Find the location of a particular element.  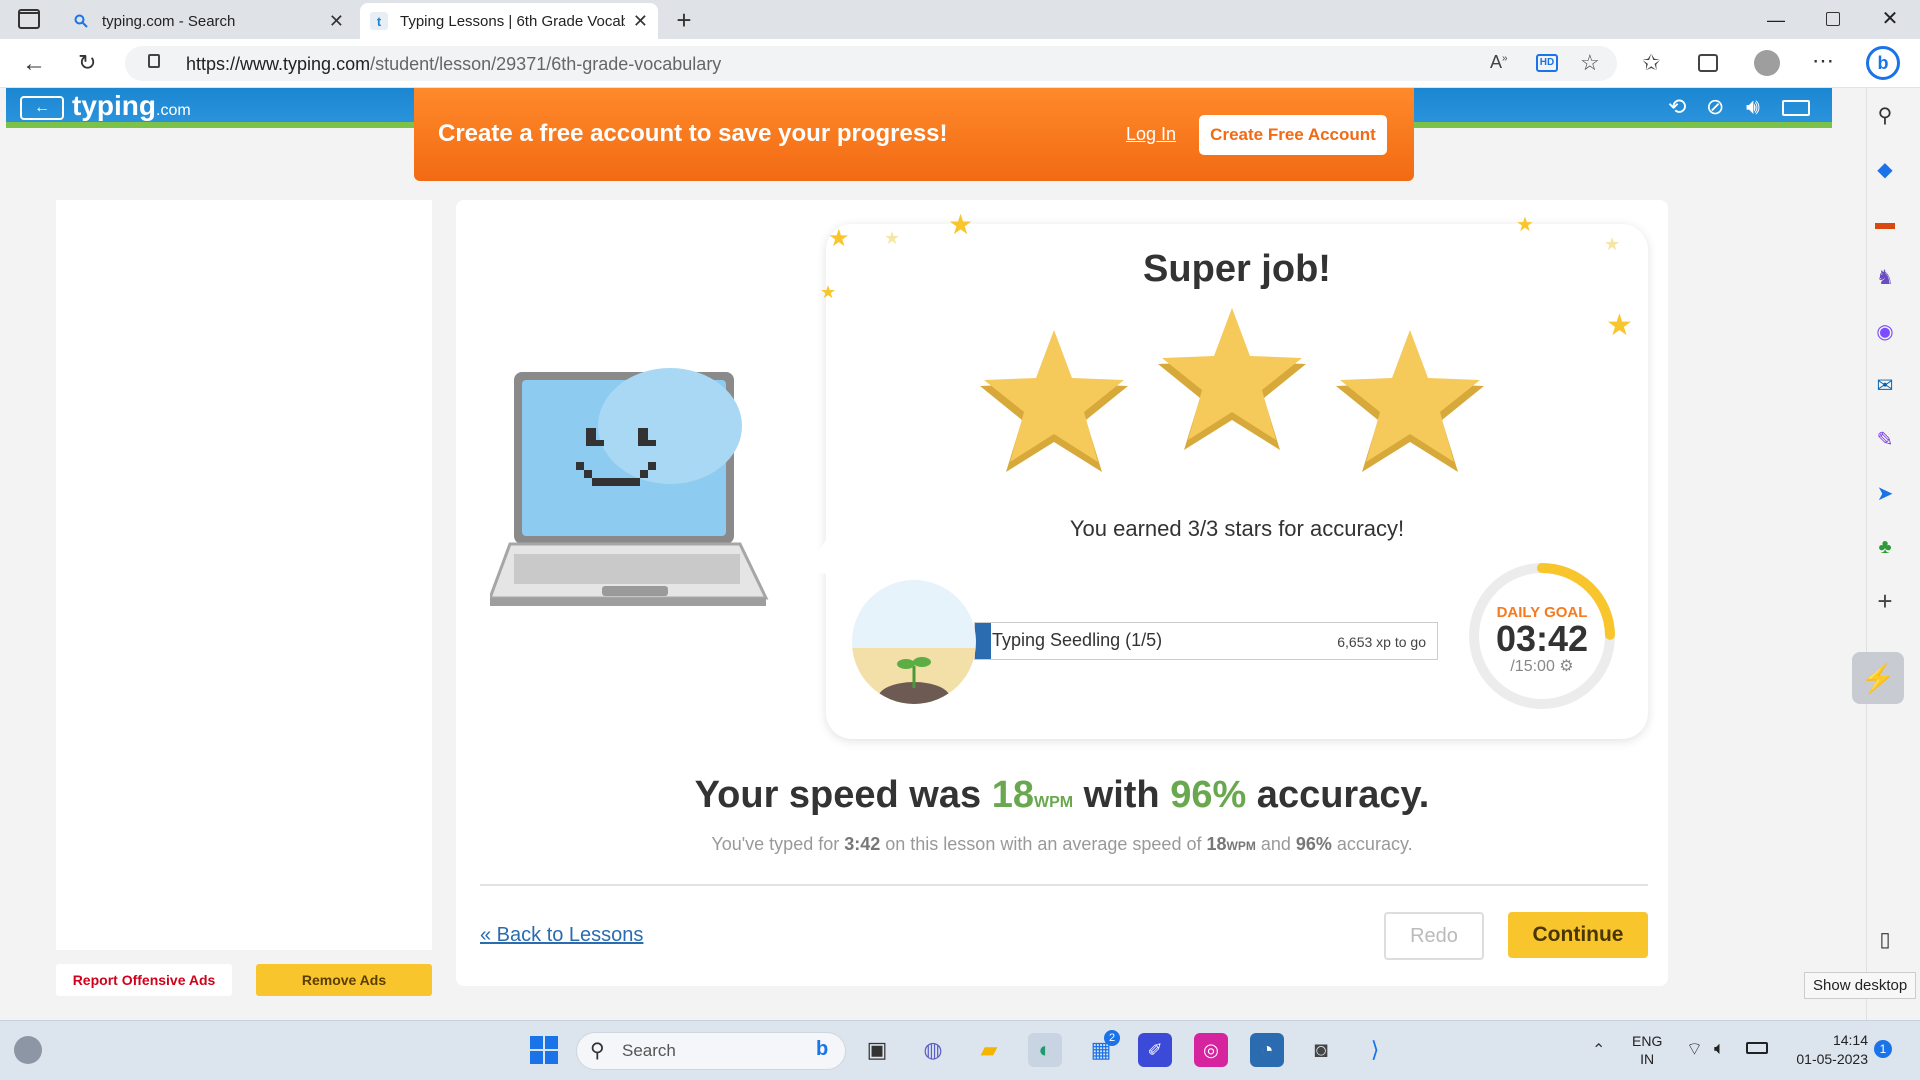

store-badge: 2 is located at coordinates (1112, 1038).